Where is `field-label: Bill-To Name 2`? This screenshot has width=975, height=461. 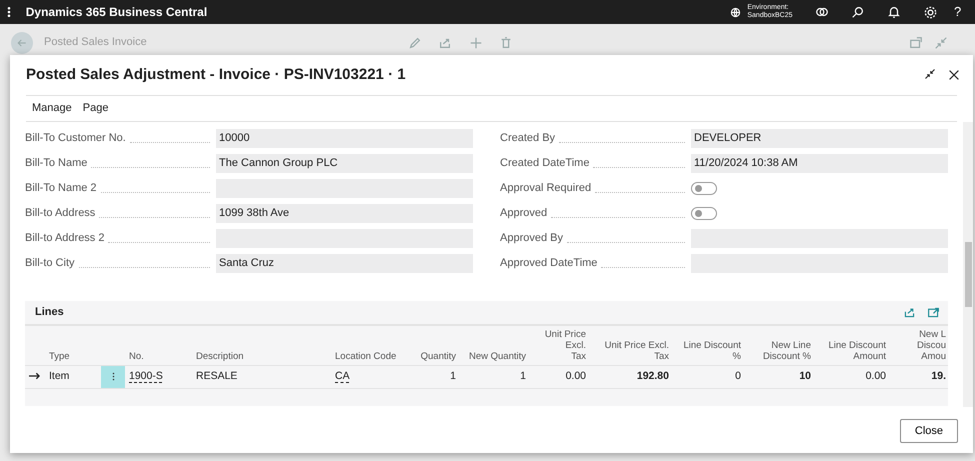 field-label: Bill-To Name 2 is located at coordinates (61, 188).